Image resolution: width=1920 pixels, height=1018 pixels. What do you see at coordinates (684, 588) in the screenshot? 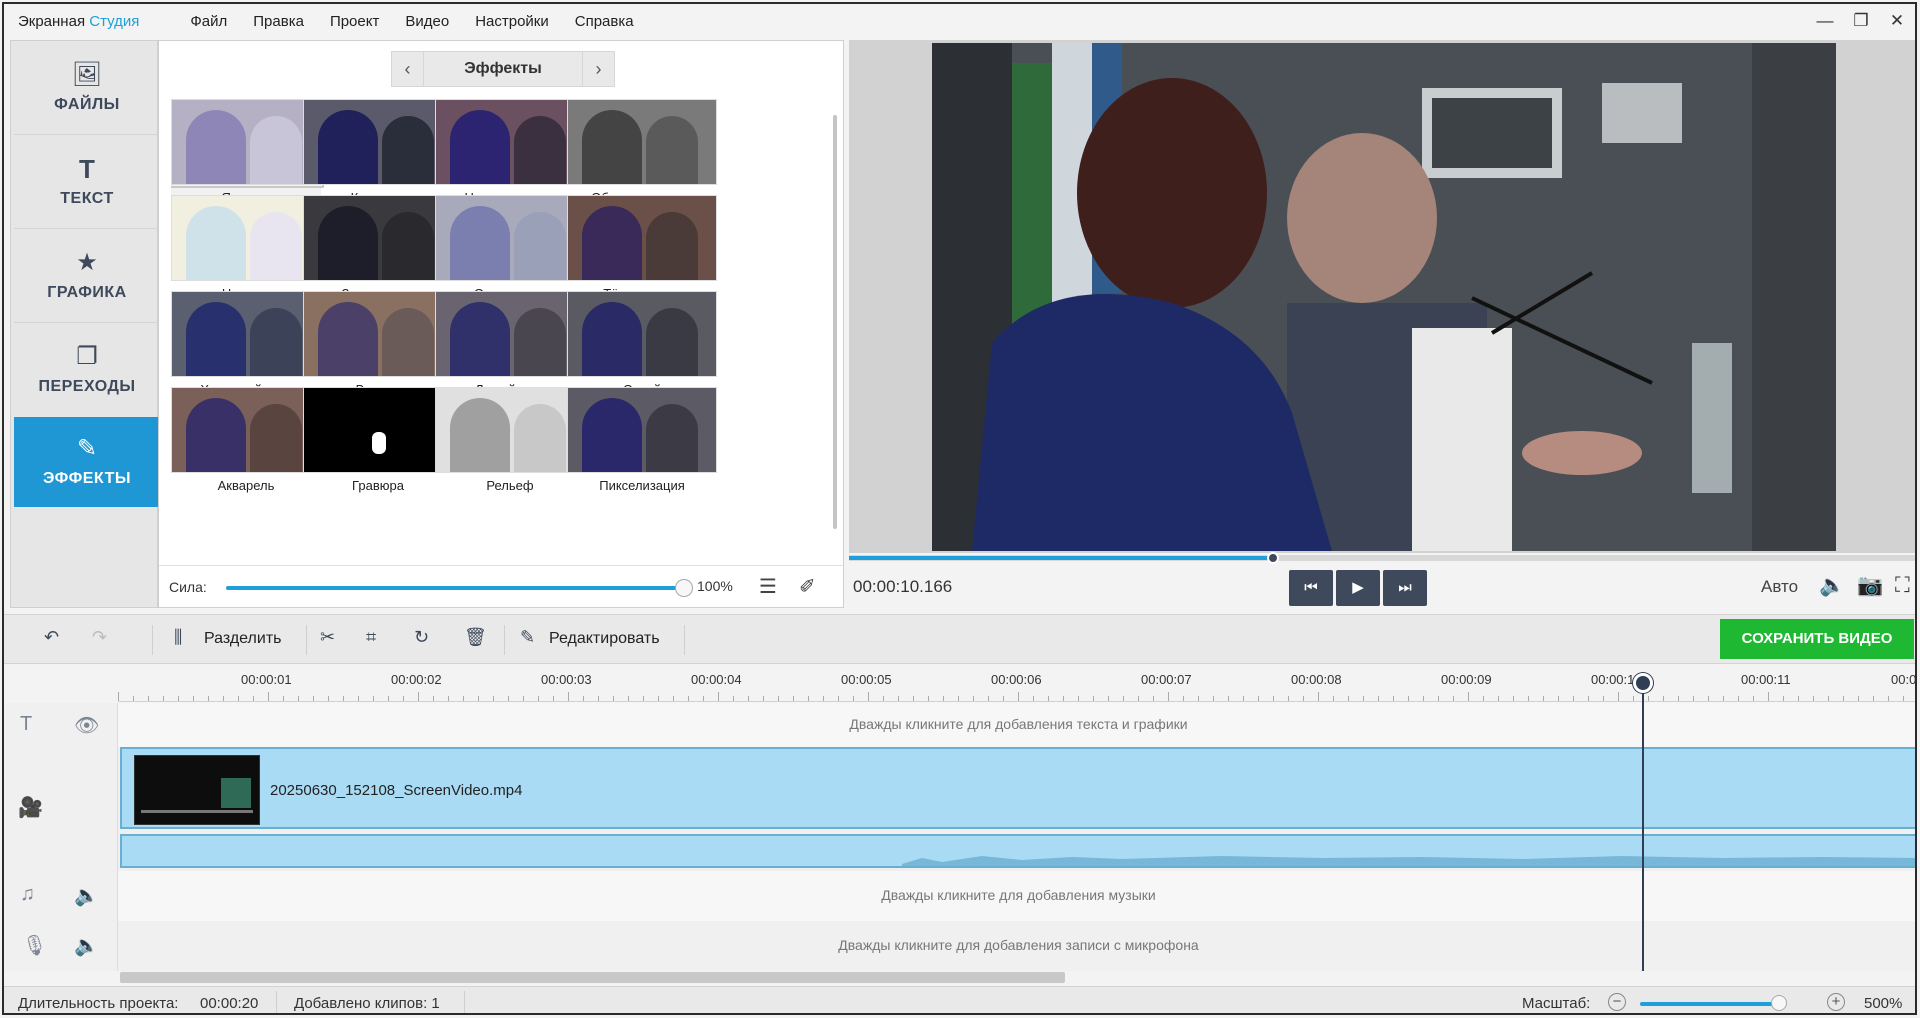
I see `strength-slider-handle` at bounding box center [684, 588].